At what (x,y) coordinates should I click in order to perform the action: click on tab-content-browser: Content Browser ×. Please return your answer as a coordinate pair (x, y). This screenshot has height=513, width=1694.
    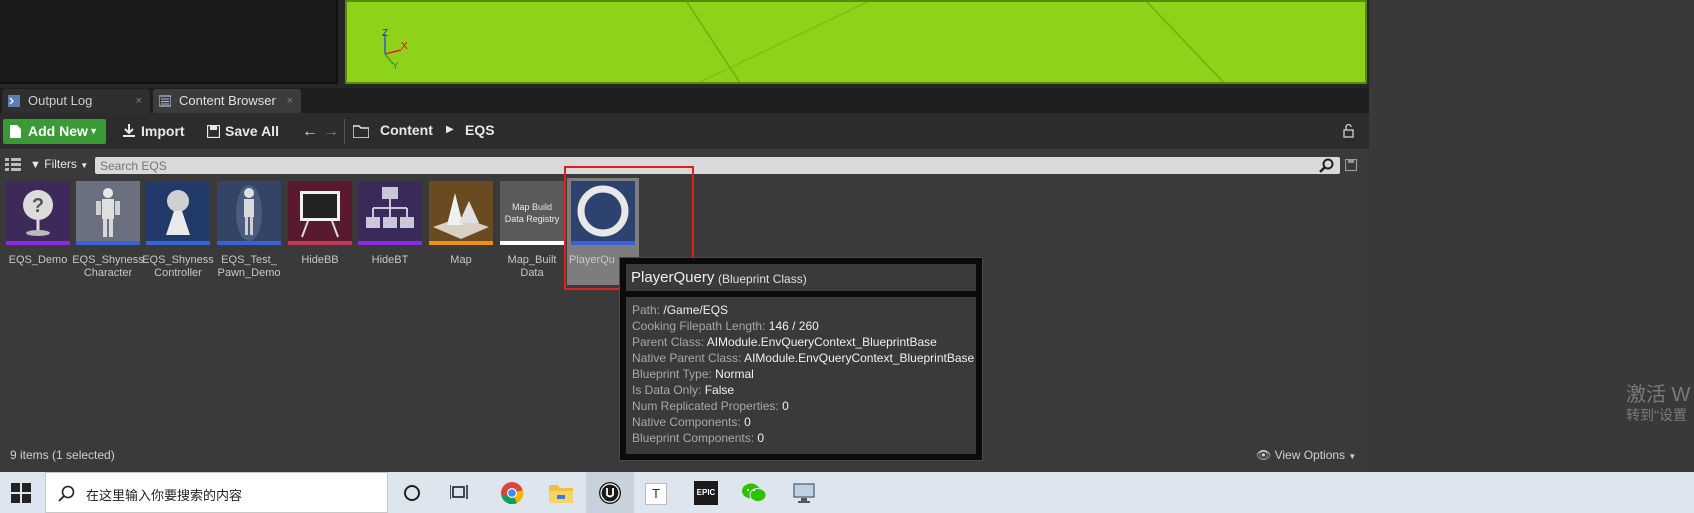
    Looking at the image, I should click on (227, 101).